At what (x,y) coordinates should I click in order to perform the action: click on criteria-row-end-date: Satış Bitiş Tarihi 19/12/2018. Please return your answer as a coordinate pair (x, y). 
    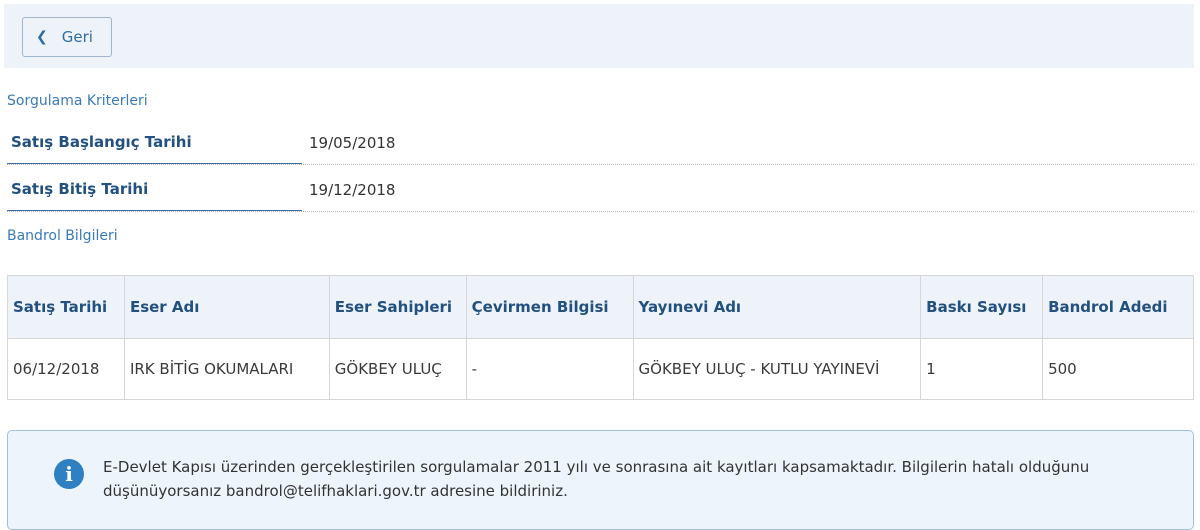
    Looking at the image, I should click on (600, 191).